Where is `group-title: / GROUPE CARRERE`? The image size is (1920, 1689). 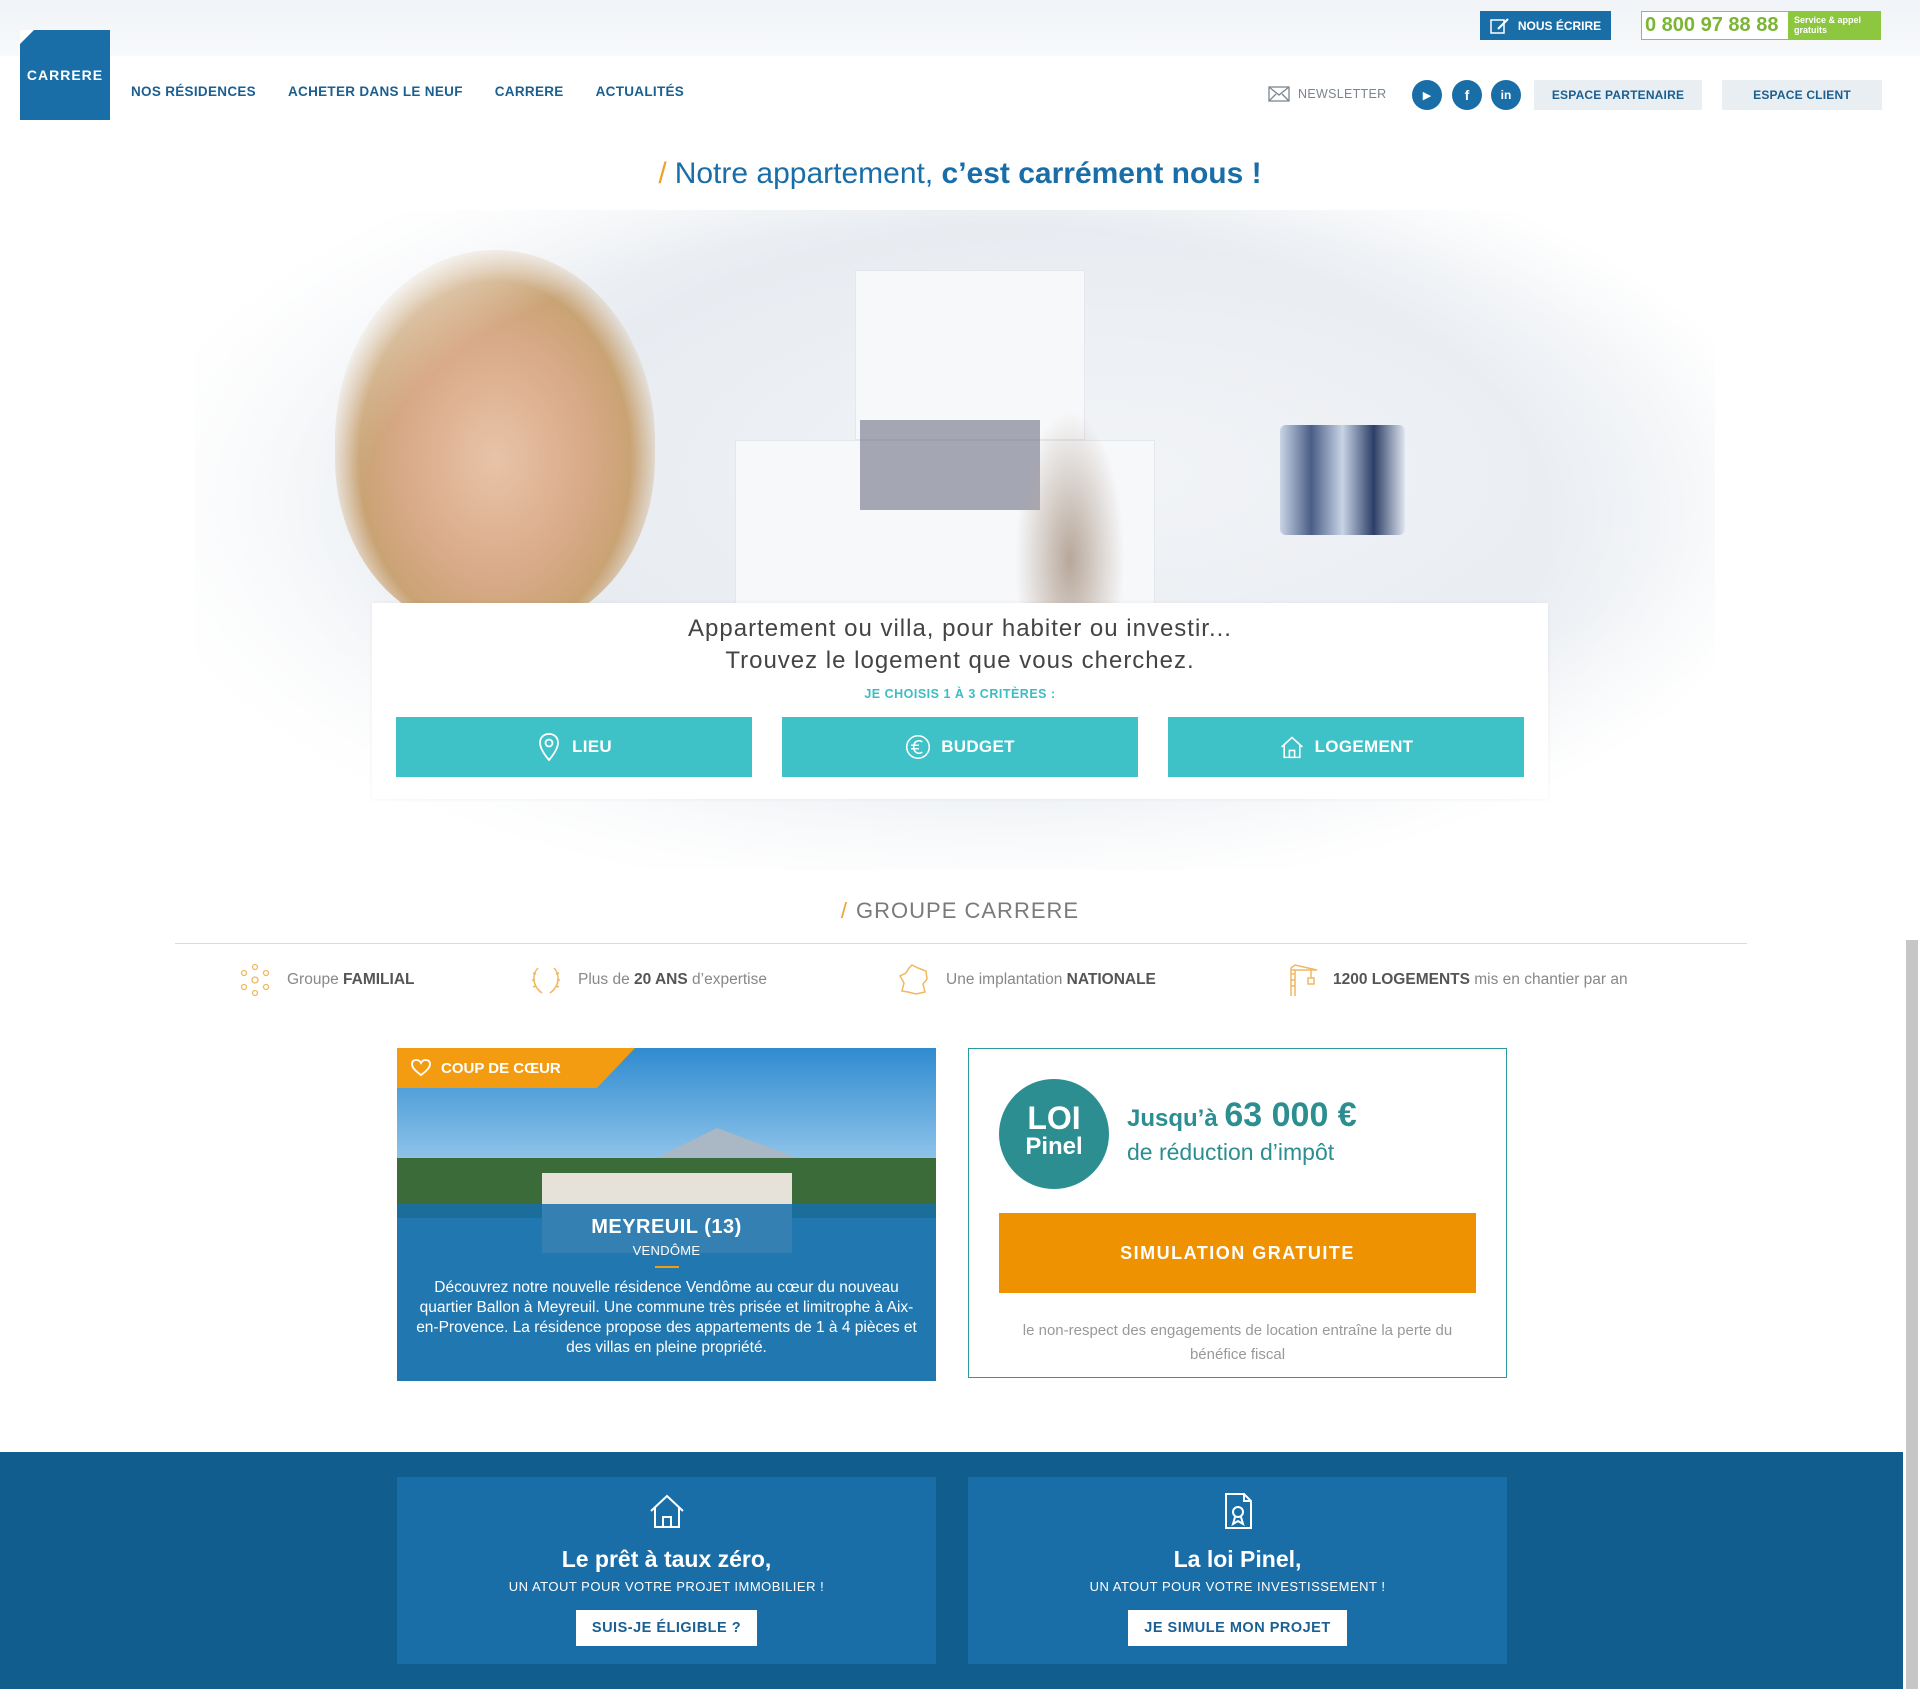 group-title: / GROUPE CARRERE is located at coordinates (960, 911).